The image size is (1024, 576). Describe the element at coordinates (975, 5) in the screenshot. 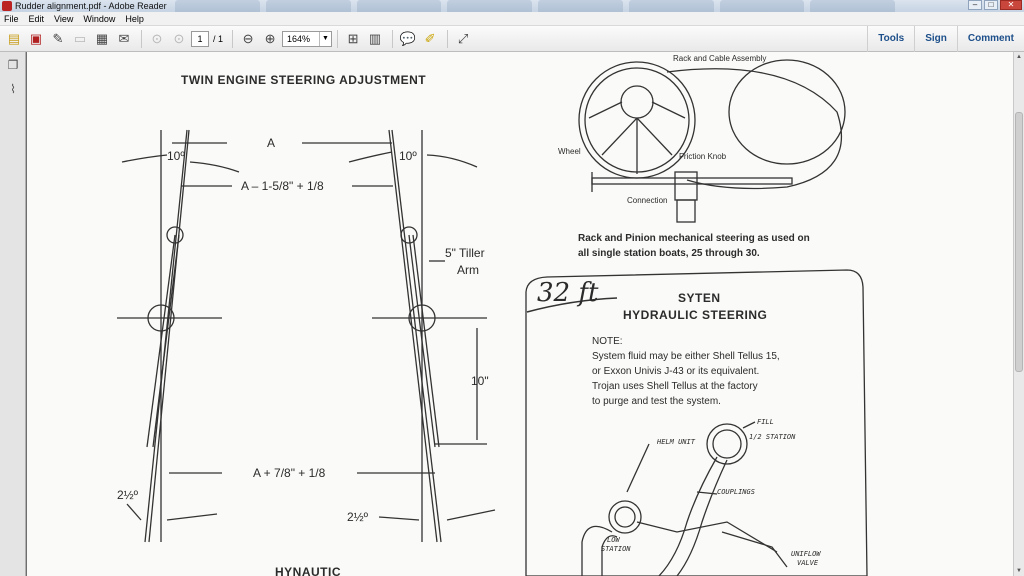

I see `minimize-icon: –` at that location.